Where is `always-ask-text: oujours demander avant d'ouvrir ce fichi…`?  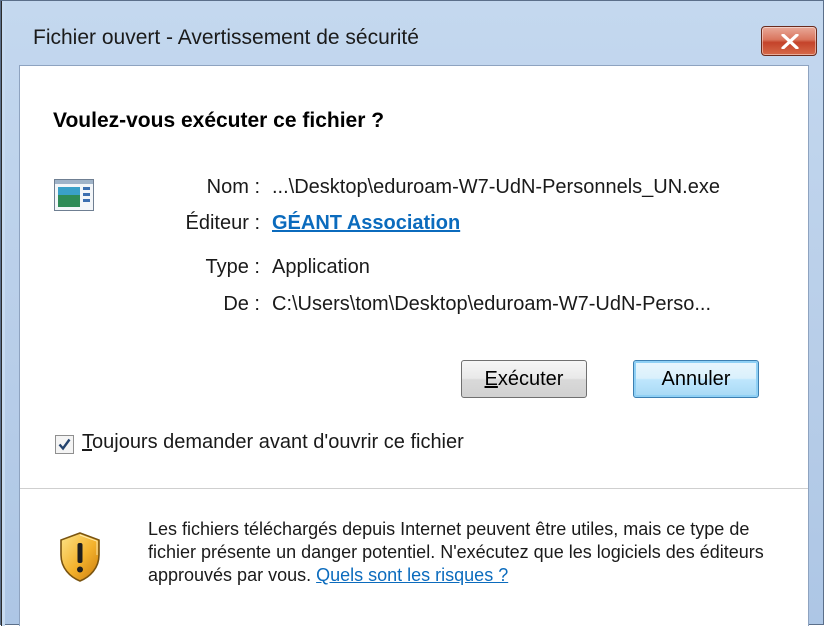
always-ask-text: oujours demander avant d'ouvrir ce fichi… is located at coordinates (278, 442).